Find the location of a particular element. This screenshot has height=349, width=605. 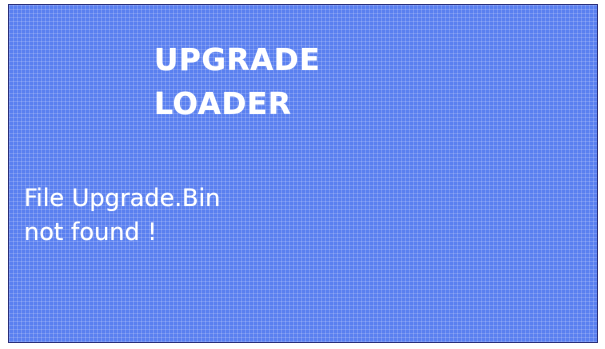

title-line-1: UPGRADE is located at coordinates (237, 60).